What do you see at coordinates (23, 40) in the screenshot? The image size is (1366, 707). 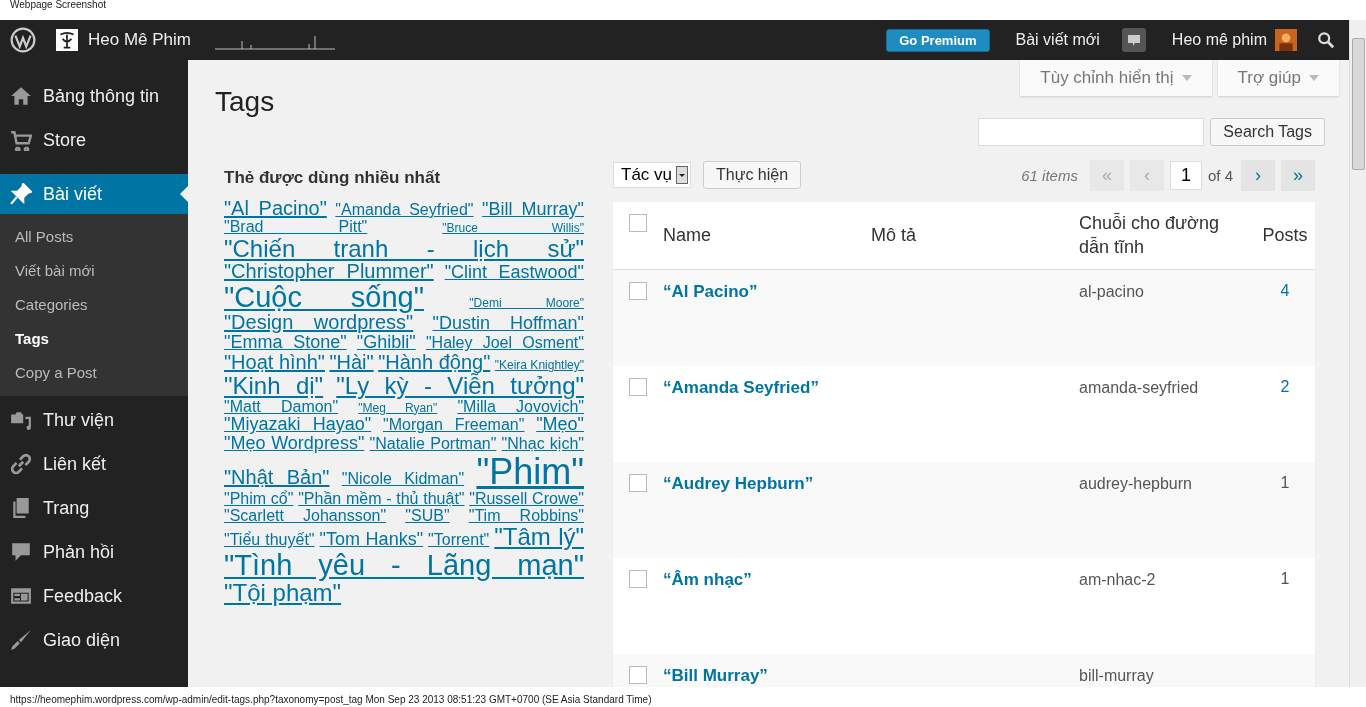 I see `wordpress-logo-icon` at bounding box center [23, 40].